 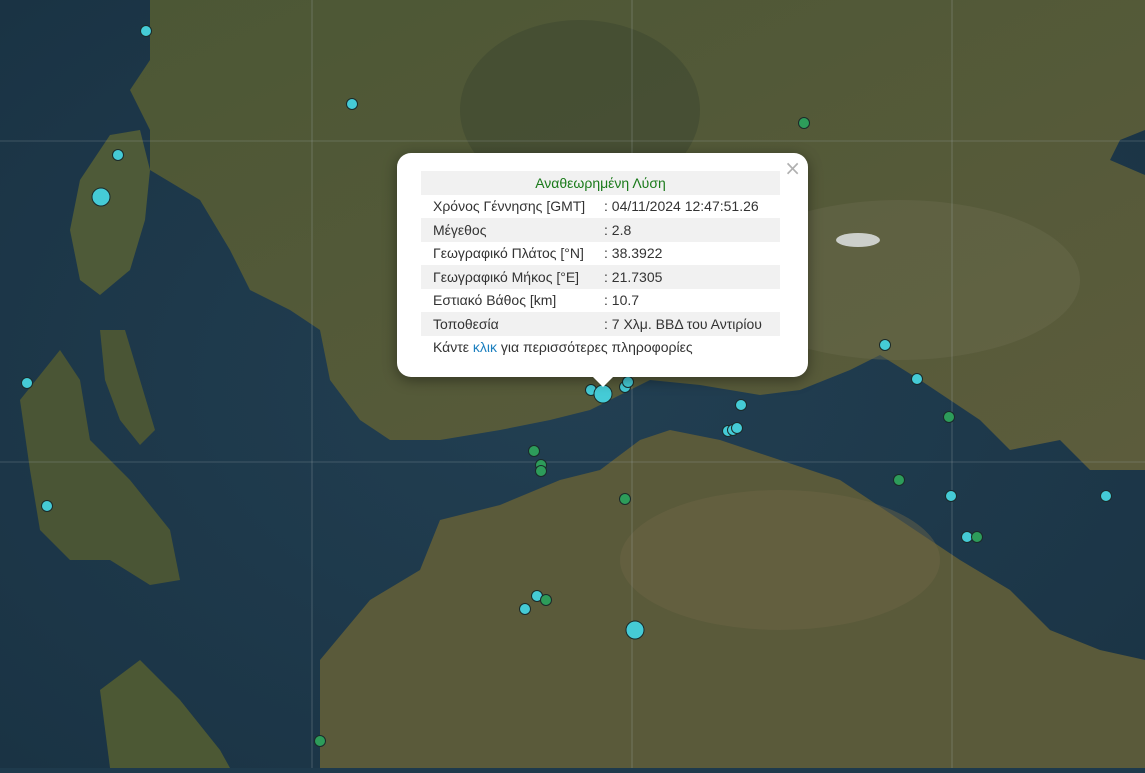 I want to click on detail-value: : 38.3922, so click(x=633, y=253).